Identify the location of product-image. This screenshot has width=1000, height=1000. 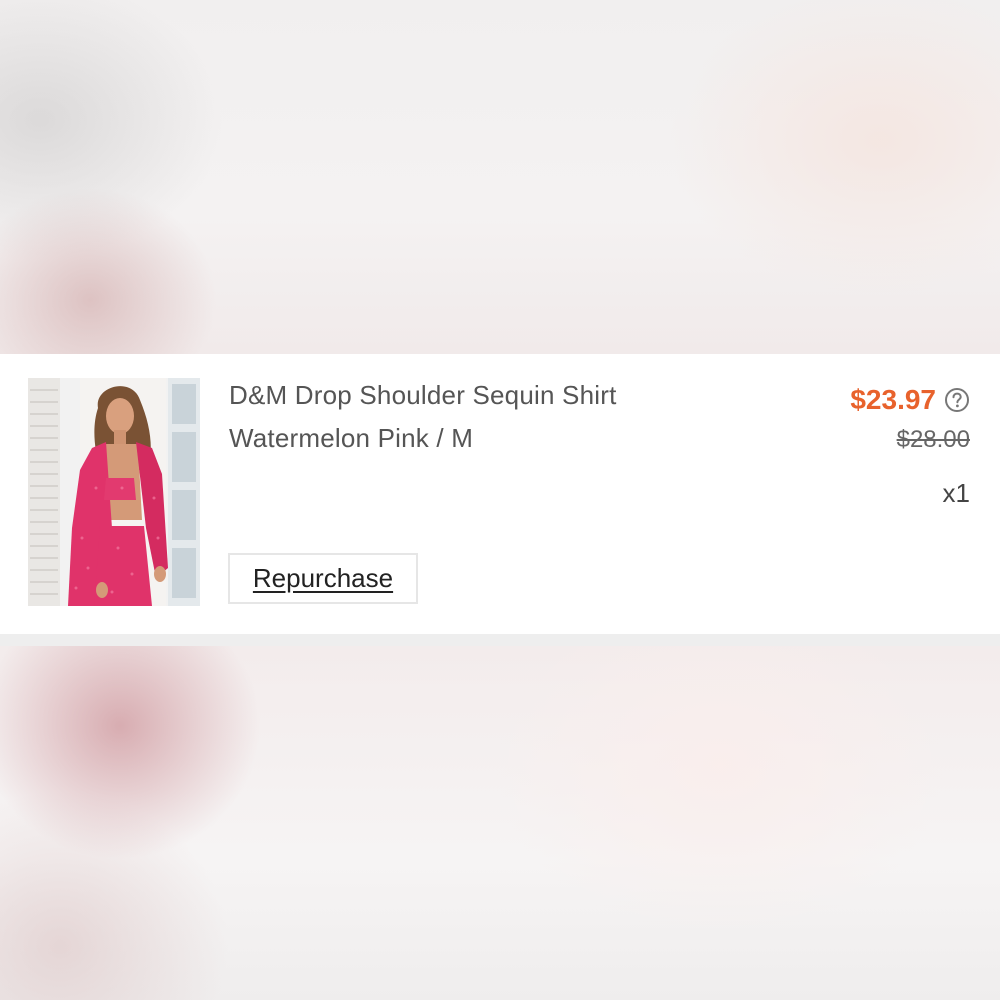
(114, 492).